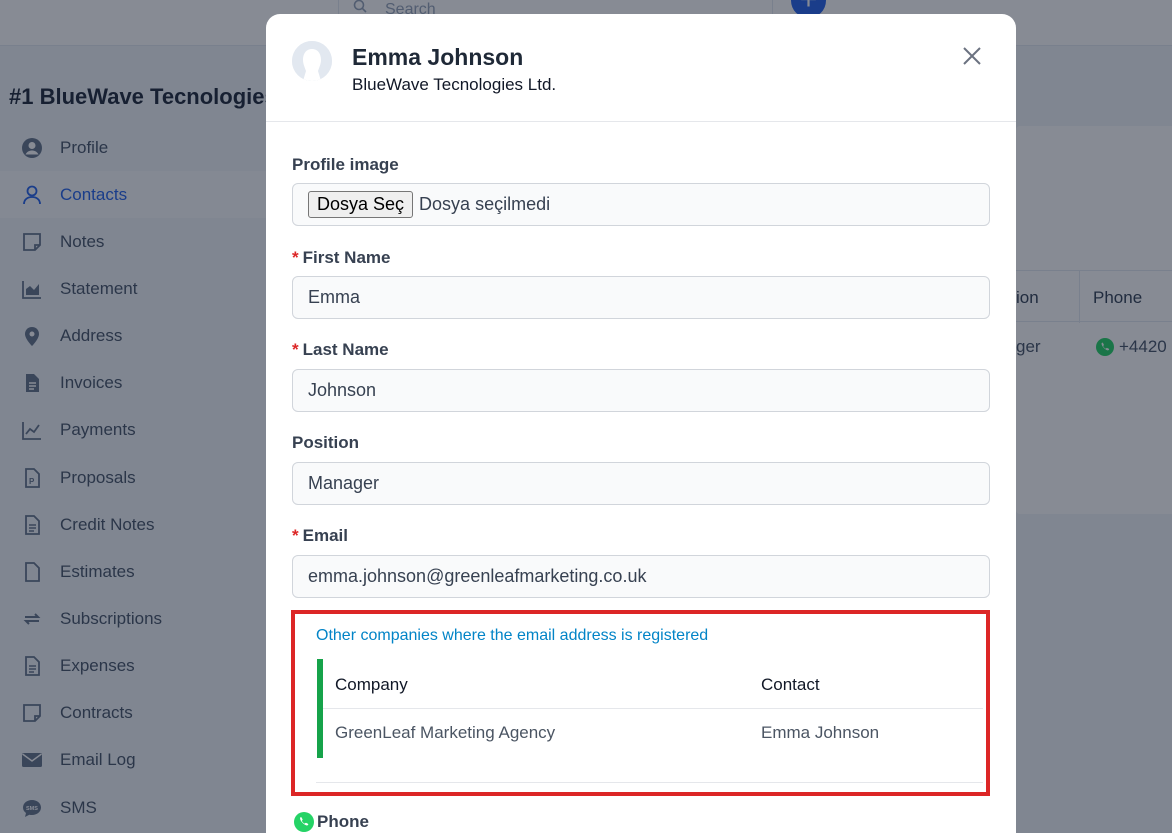  I want to click on close-button, so click(972, 56).